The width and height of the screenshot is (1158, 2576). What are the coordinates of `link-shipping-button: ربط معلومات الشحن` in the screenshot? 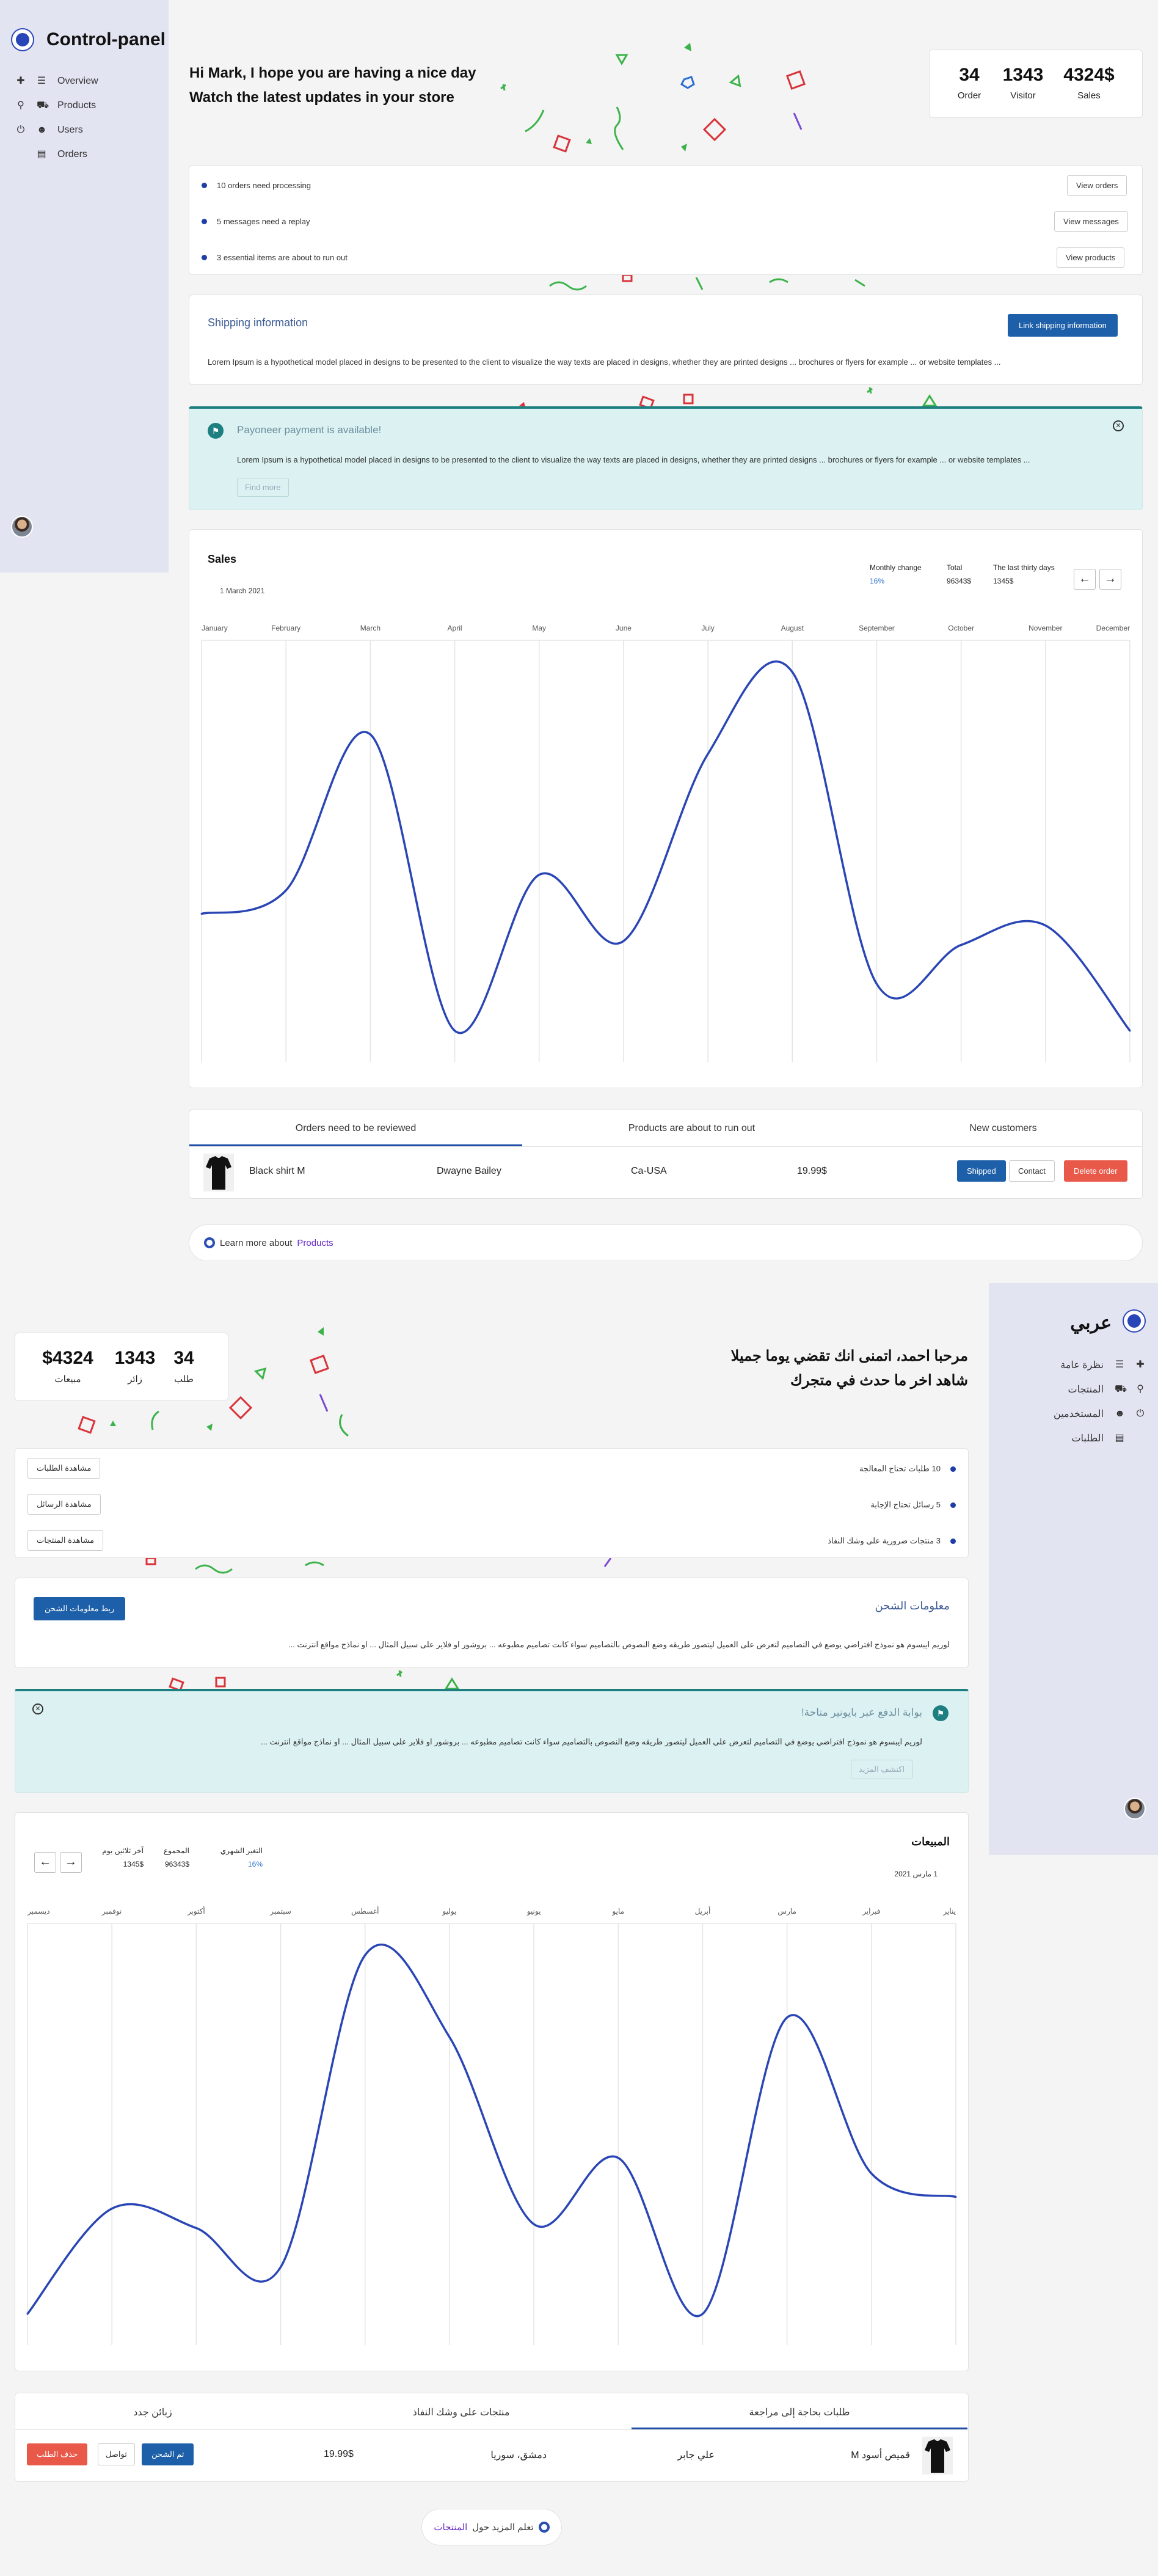 It's located at (80, 1608).